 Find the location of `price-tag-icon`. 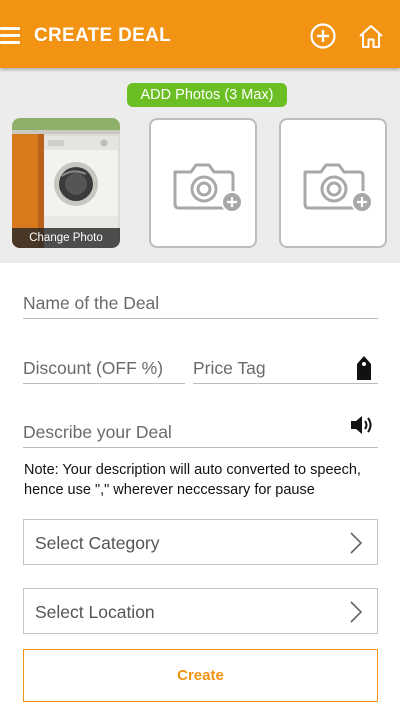

price-tag-icon is located at coordinates (364, 368).